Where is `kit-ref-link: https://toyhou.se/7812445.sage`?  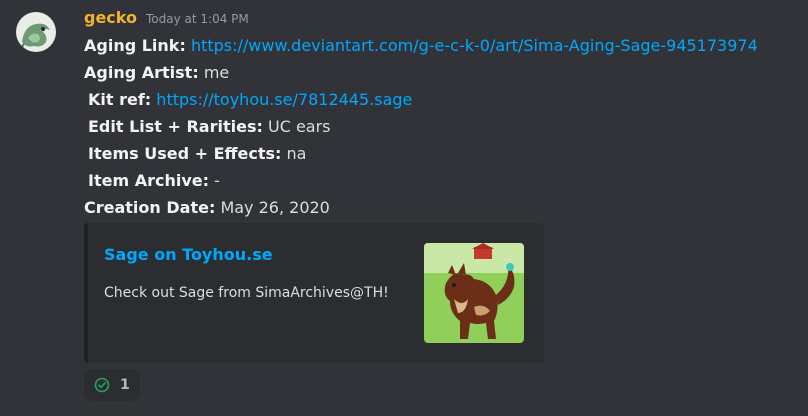 kit-ref-link: https://toyhou.se/7812445.sage is located at coordinates (284, 99).